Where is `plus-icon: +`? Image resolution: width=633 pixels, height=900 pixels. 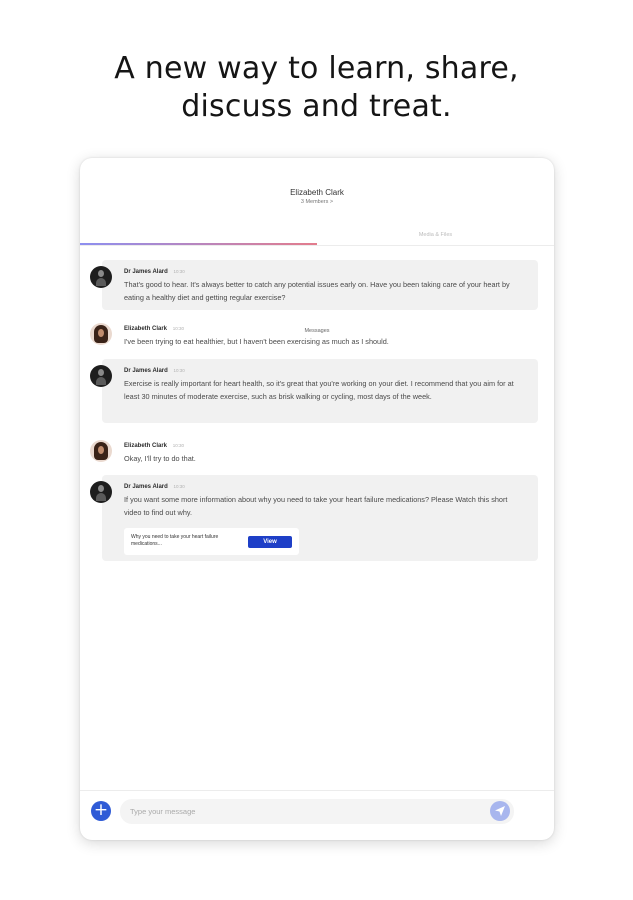
plus-icon: + is located at coordinates (101, 811).